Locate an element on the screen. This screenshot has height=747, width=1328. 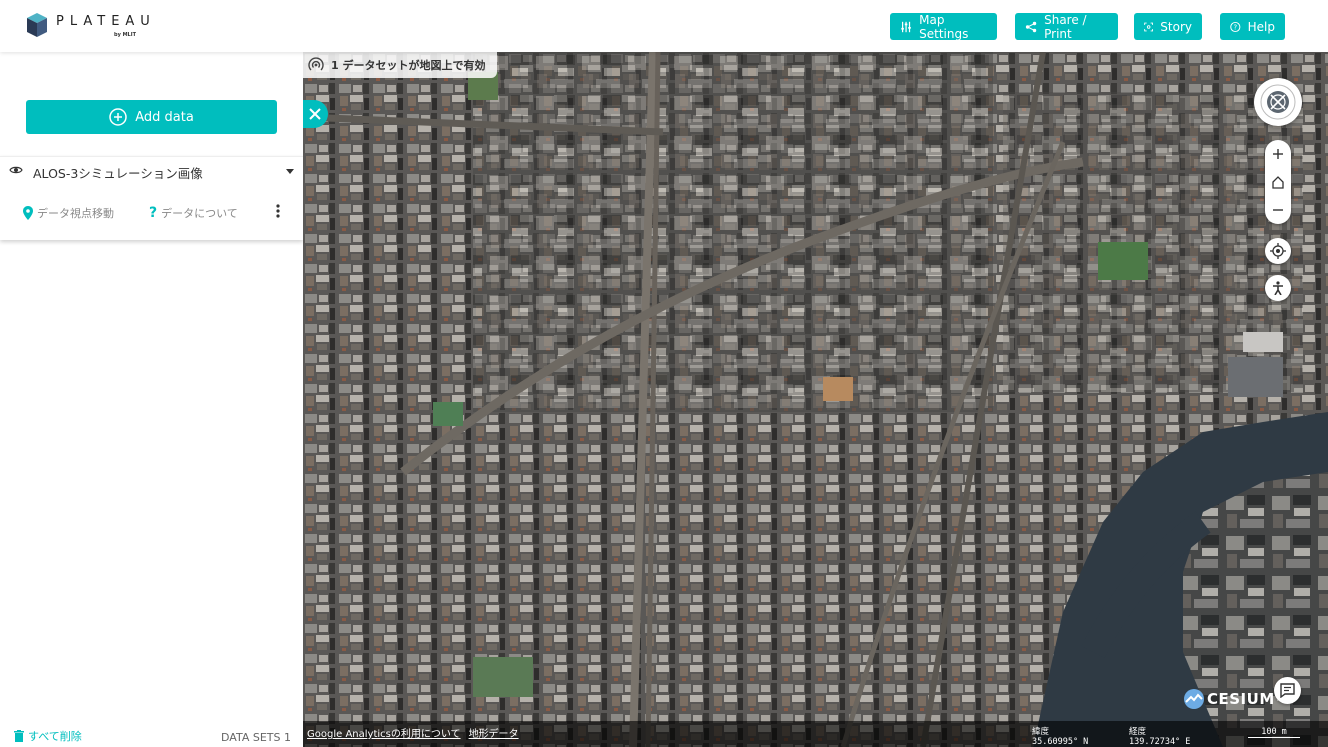
home-button is located at coordinates (1278, 182).